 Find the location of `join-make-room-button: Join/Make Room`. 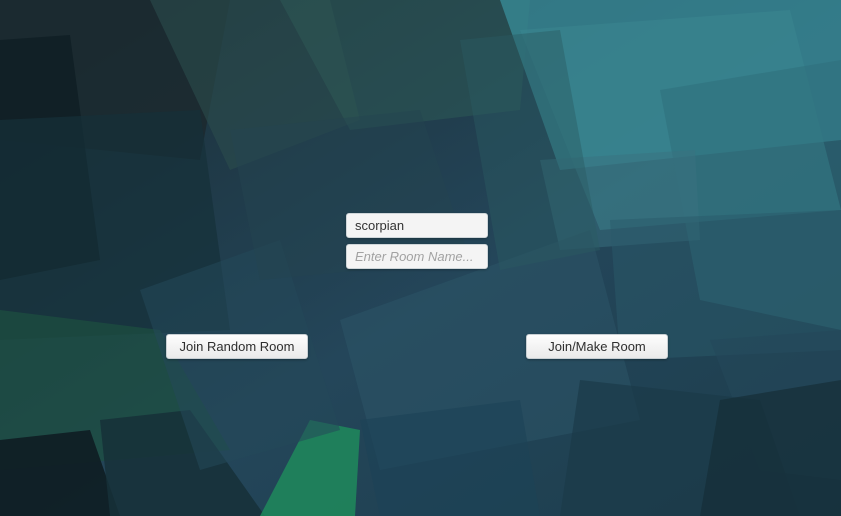

join-make-room-button: Join/Make Room is located at coordinates (597, 346).